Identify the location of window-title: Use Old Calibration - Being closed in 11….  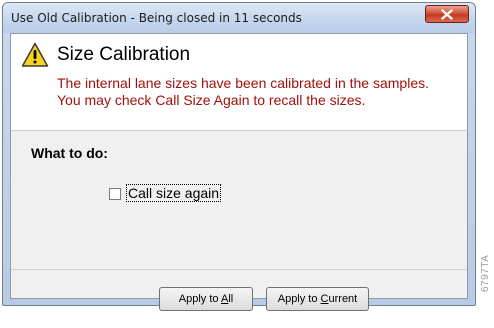
(156, 18).